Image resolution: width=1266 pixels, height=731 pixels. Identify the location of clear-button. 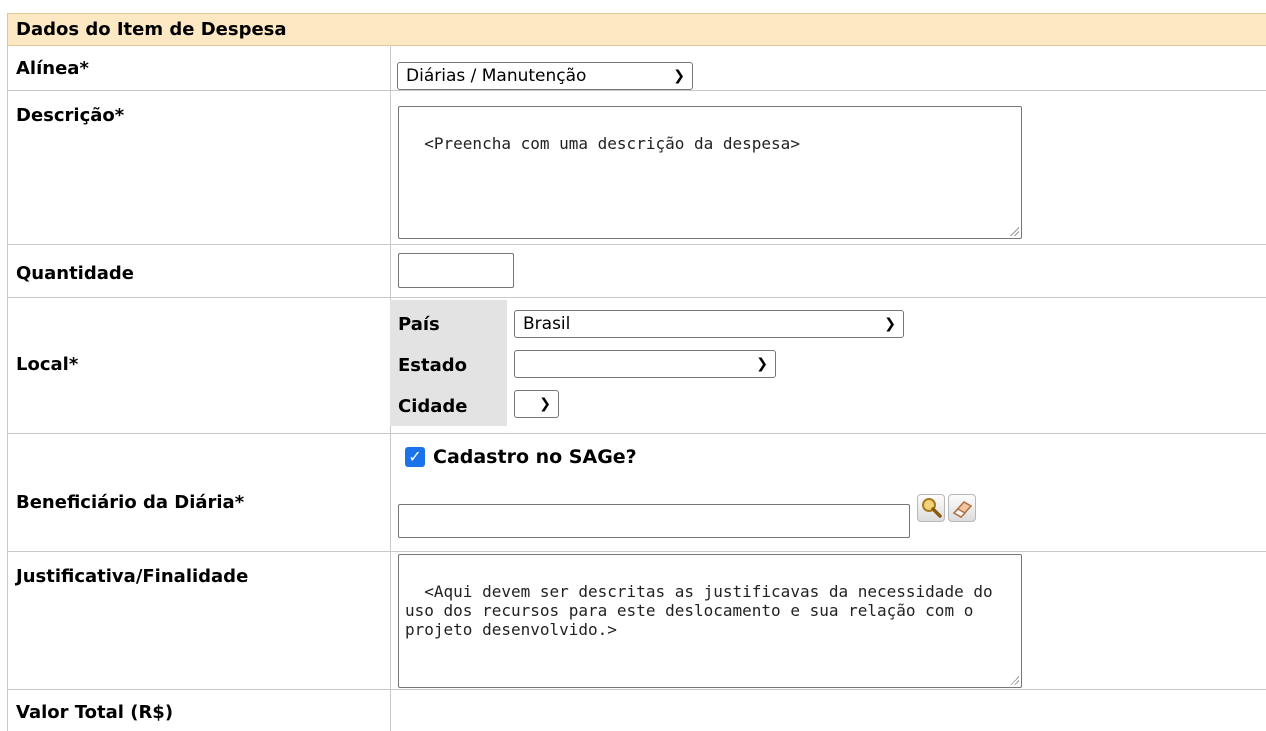
(962, 508).